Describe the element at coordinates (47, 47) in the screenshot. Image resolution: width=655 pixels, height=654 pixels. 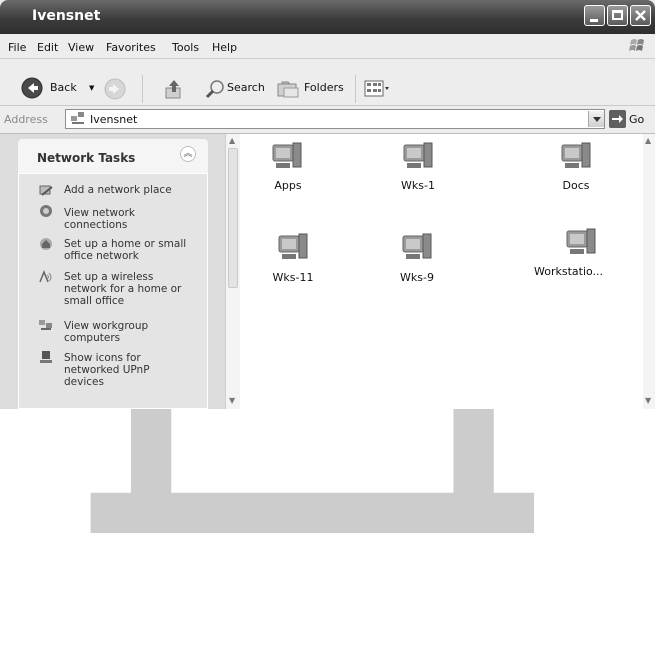
I see `menu-edit: Edit` at that location.